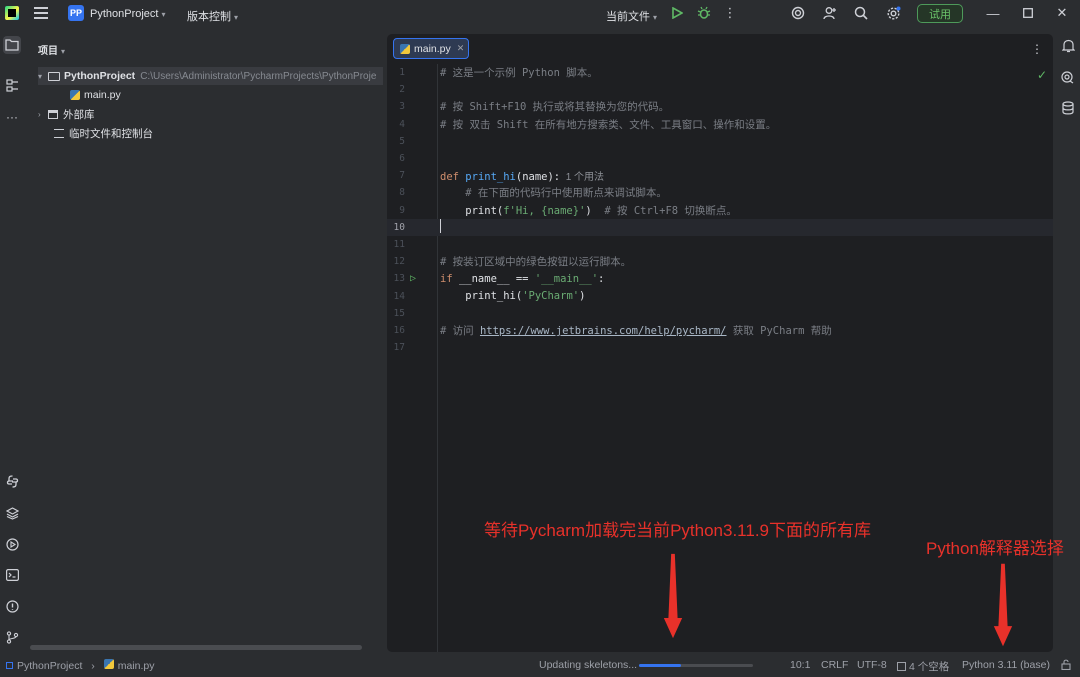  Describe the element at coordinates (79, 114) in the screenshot. I see `external-libs-label: 外部库` at that location.